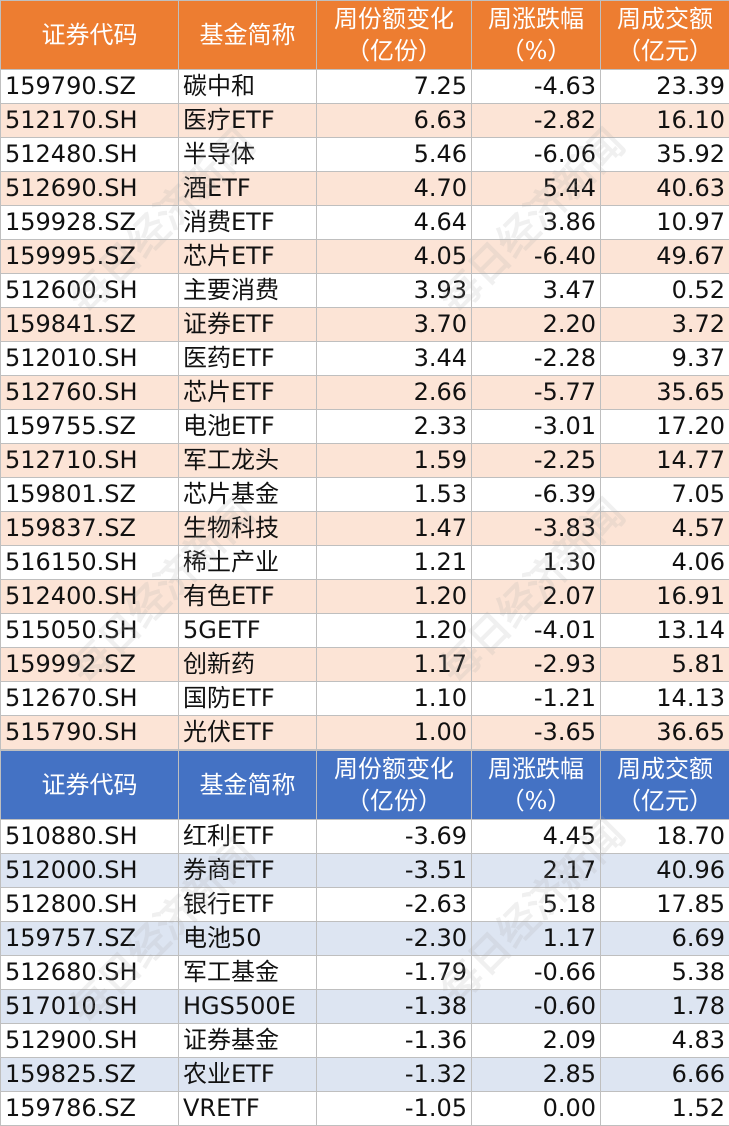 This screenshot has height=1126, width=729. Describe the element at coordinates (90, 1007) in the screenshot. I see `fund-code: 517010.SH` at that location.